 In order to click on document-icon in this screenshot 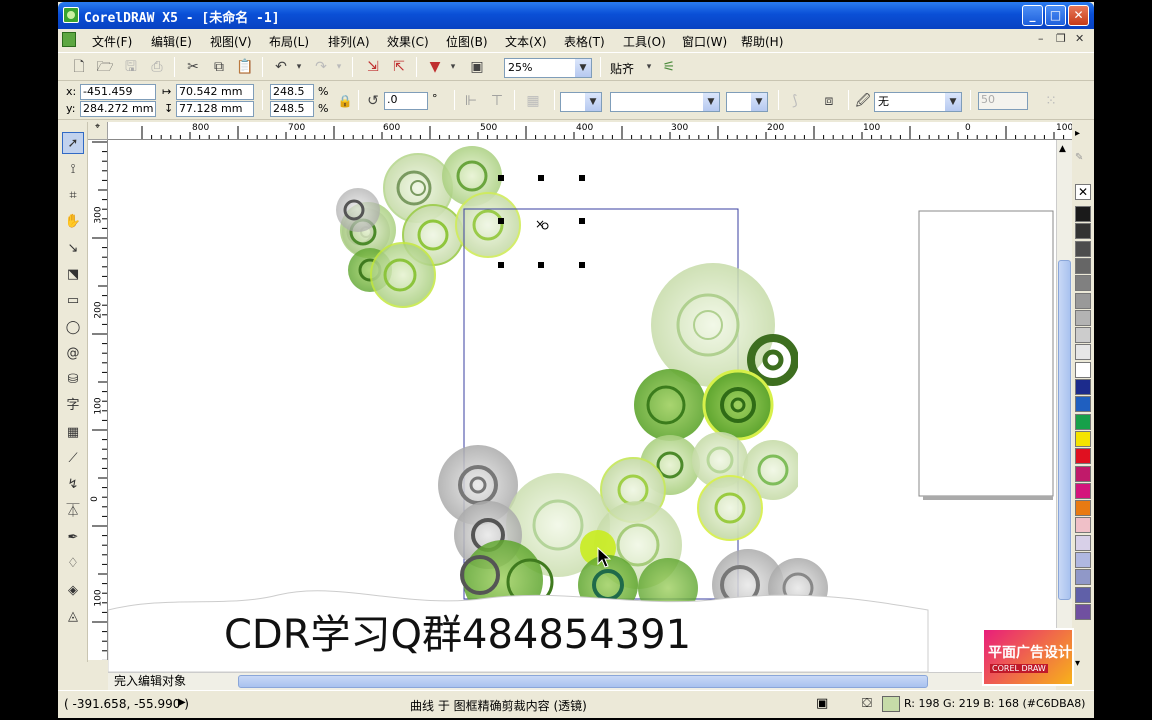, I will do `click(69, 39)`.